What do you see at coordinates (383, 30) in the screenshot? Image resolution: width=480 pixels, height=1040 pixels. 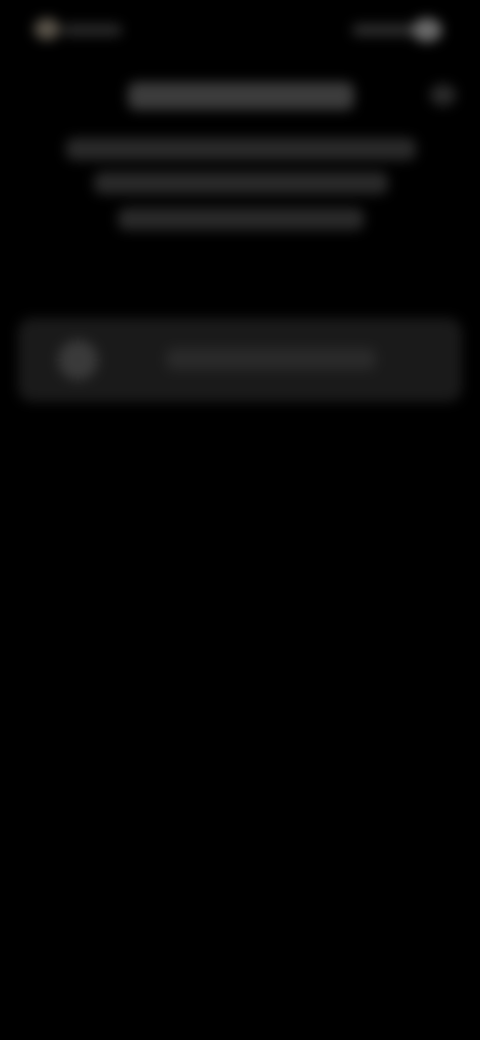 I see `status-right-text` at bounding box center [383, 30].